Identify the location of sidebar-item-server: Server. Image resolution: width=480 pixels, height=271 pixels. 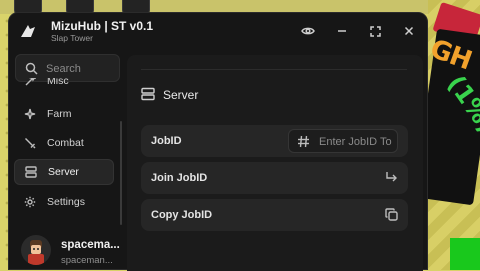
(64, 172).